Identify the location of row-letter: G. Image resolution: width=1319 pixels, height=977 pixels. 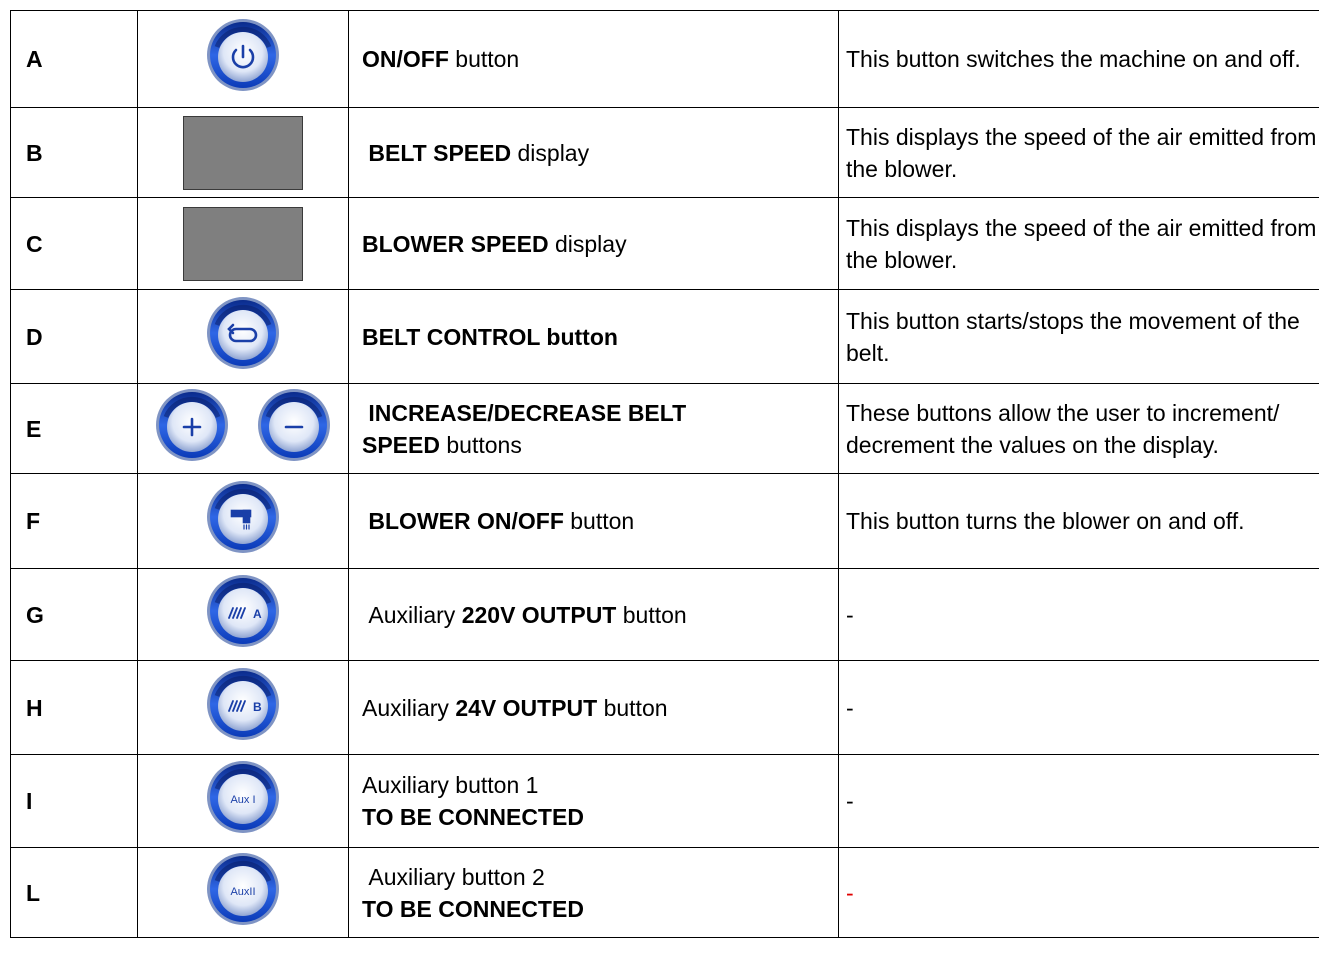
(74, 614).